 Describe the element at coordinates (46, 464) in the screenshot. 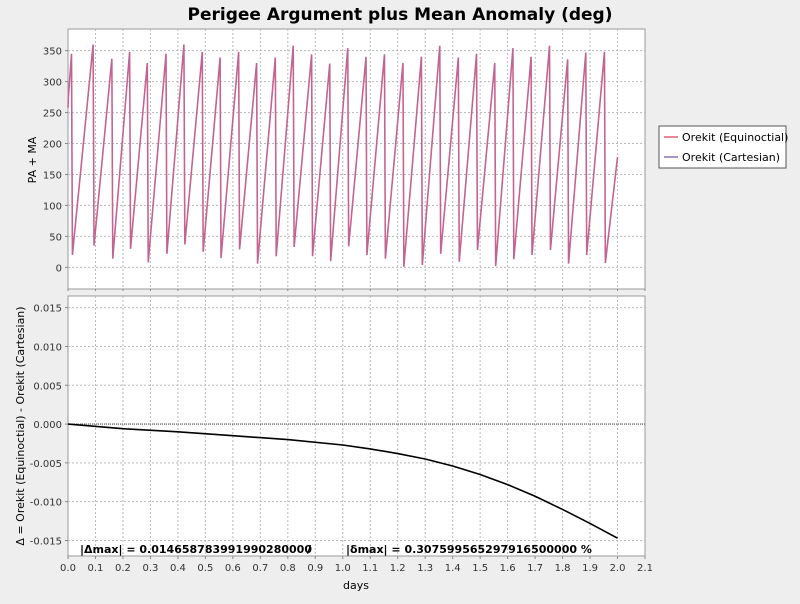

I see `bottom-y-tick-label: -0.005` at that location.